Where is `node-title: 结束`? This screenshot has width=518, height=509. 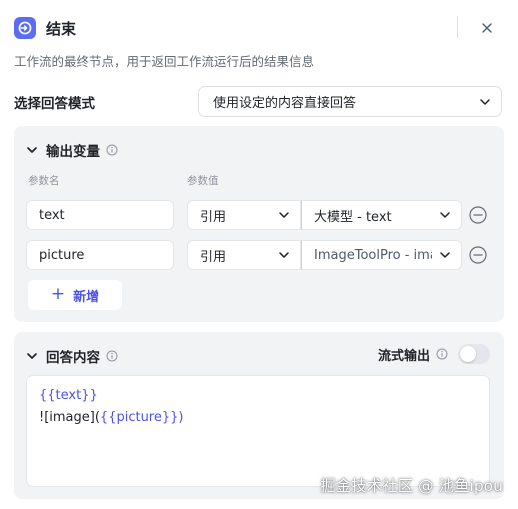 node-title: 结束 is located at coordinates (61, 28).